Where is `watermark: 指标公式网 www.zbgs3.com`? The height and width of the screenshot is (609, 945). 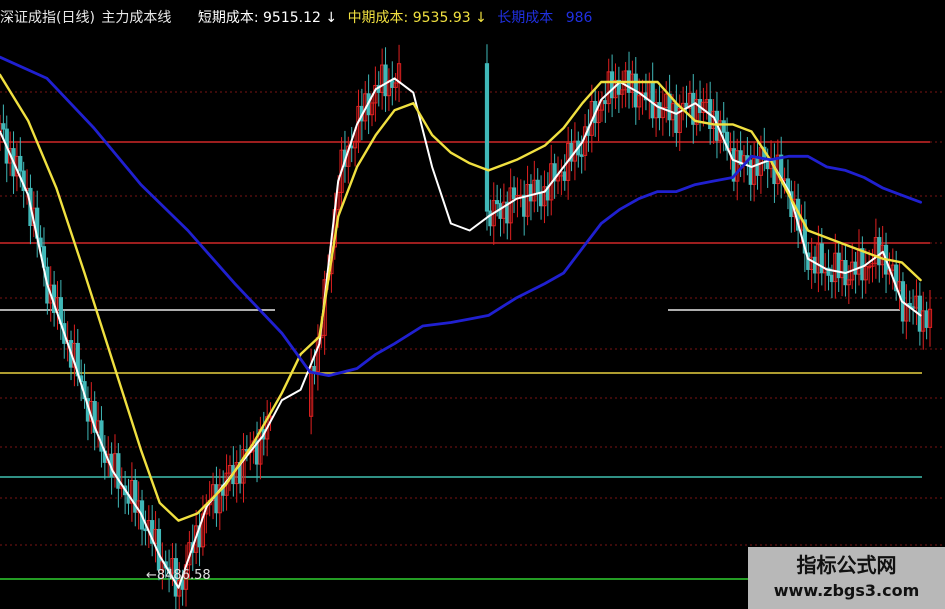
watermark: 指标公式网 www.zbgs3.com is located at coordinates (846, 578).